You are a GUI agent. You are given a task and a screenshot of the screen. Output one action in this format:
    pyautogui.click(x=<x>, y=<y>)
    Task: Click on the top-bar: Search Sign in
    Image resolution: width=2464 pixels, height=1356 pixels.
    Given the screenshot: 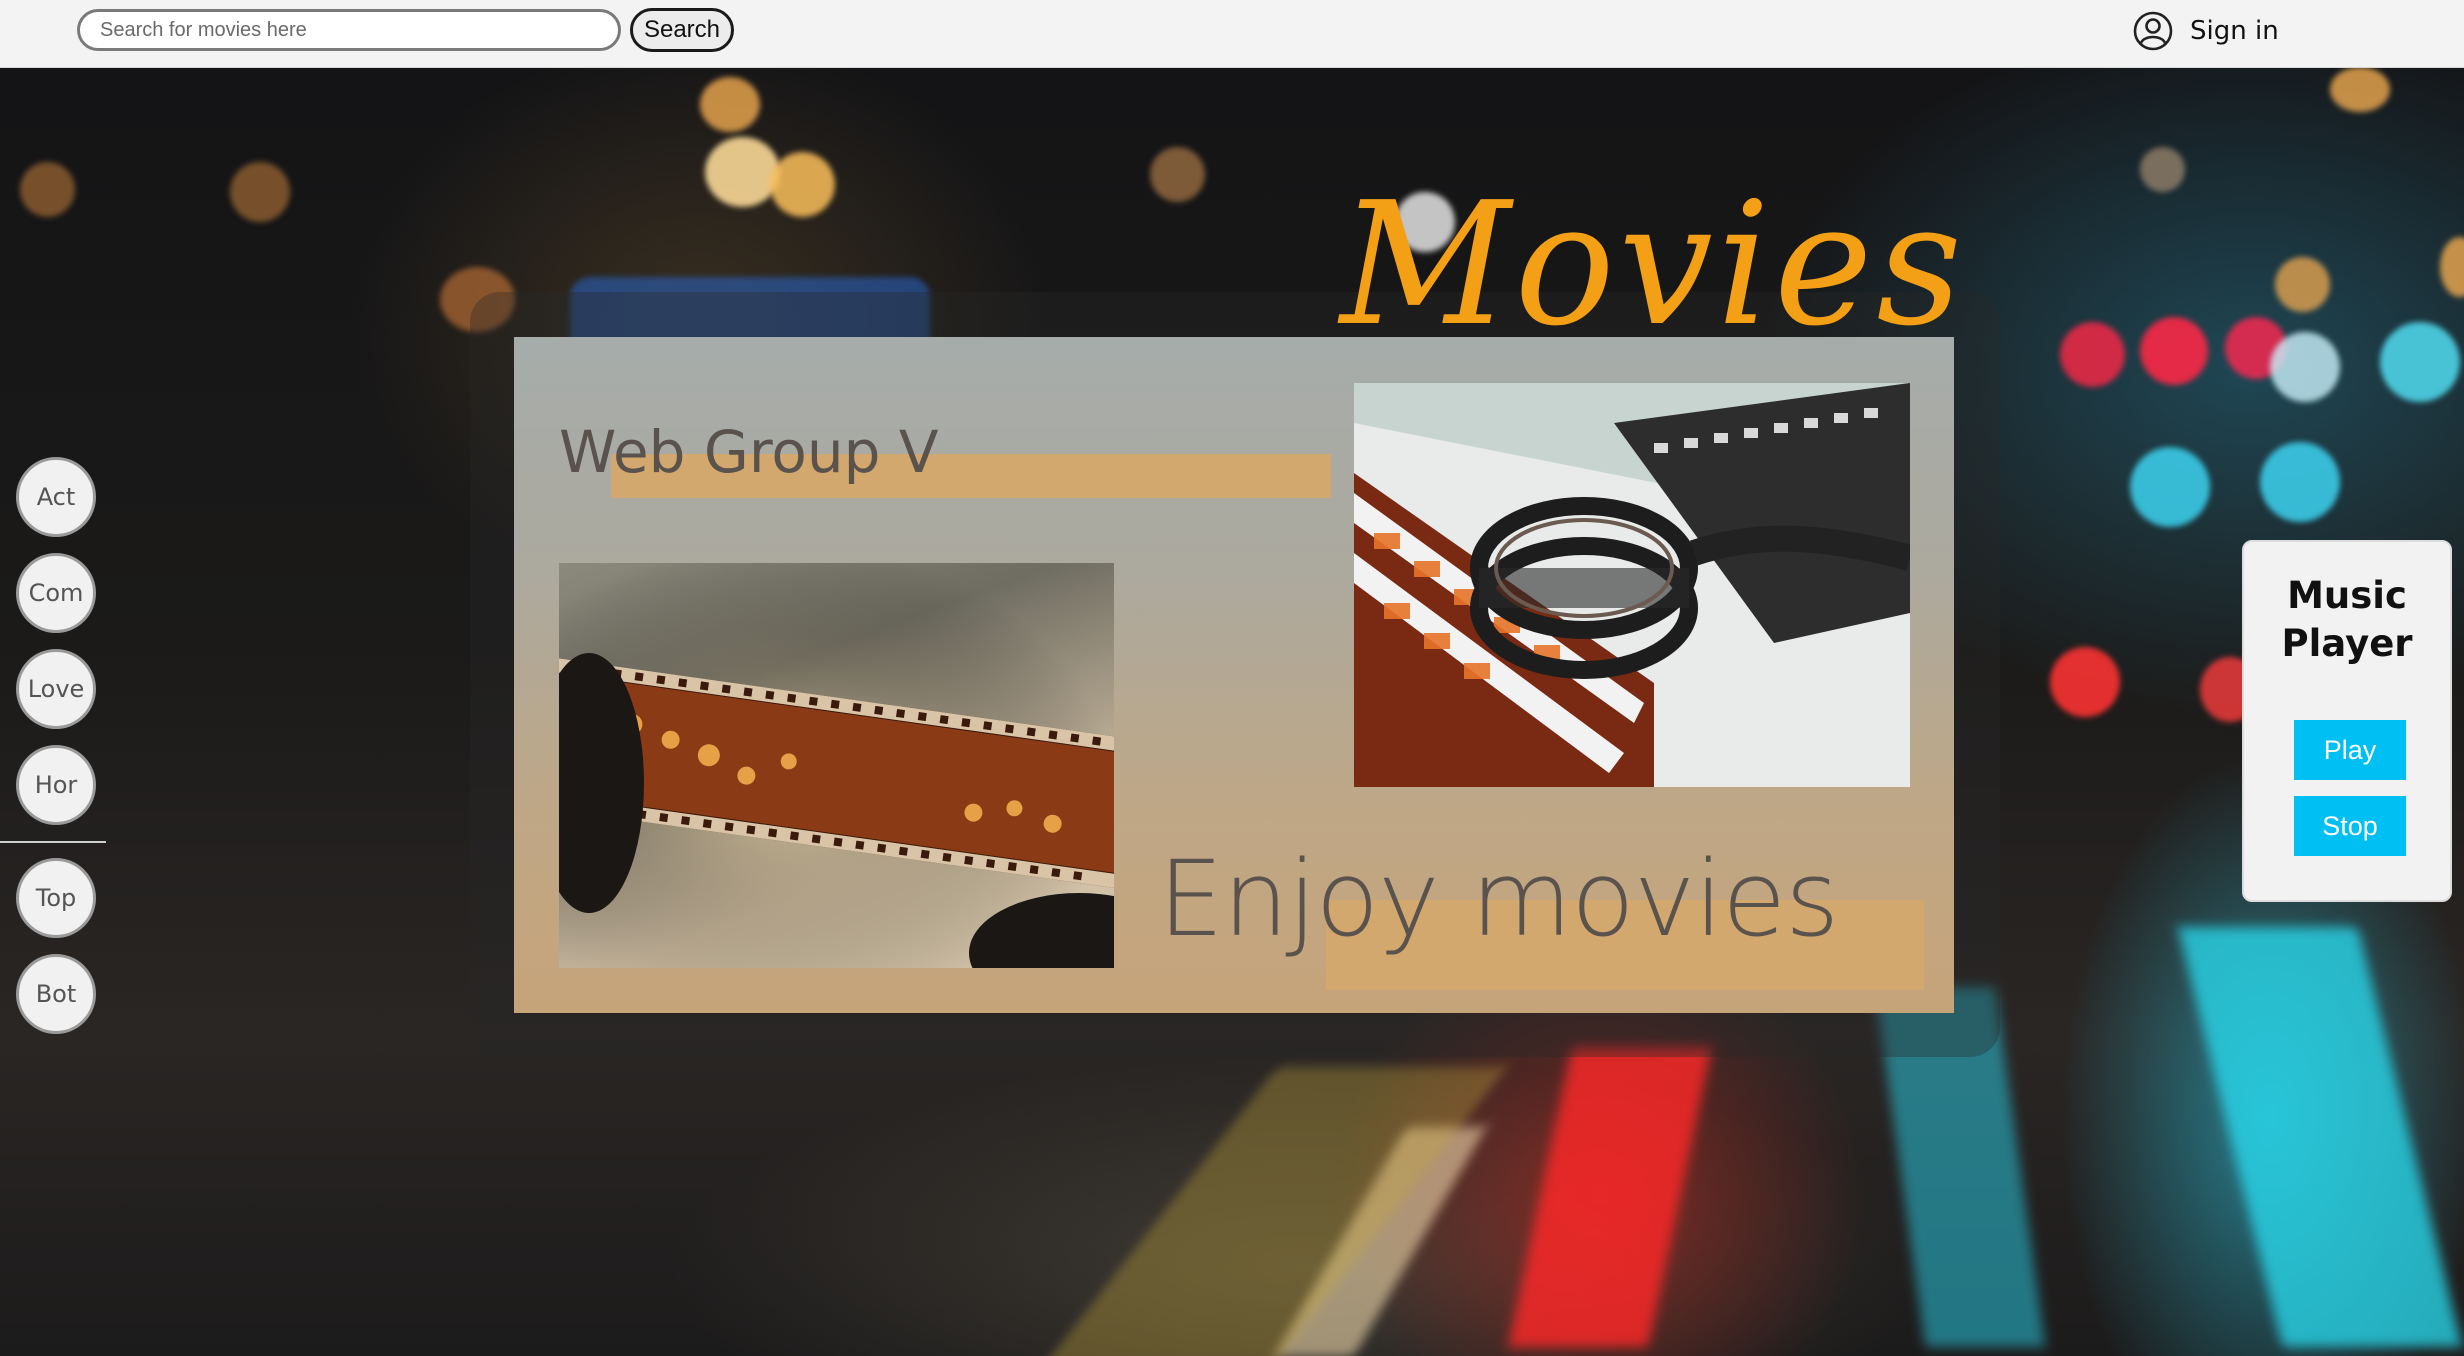 What is the action you would take?
    pyautogui.click(x=1232, y=34)
    